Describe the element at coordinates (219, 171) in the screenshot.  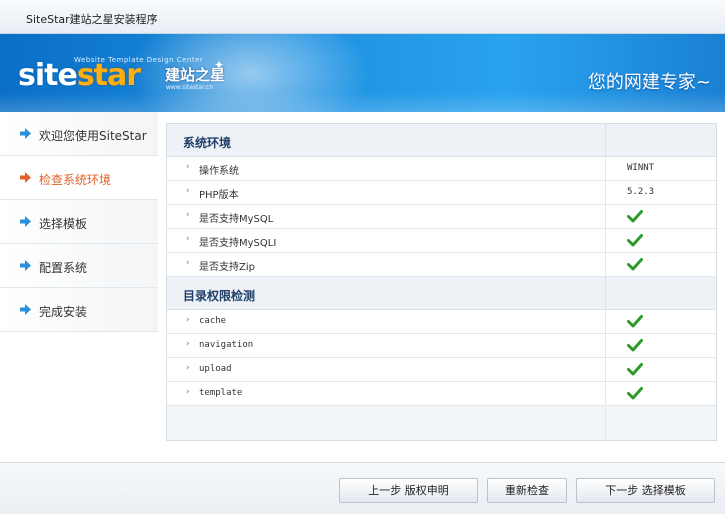
I see `row-name: 操作系统` at that location.